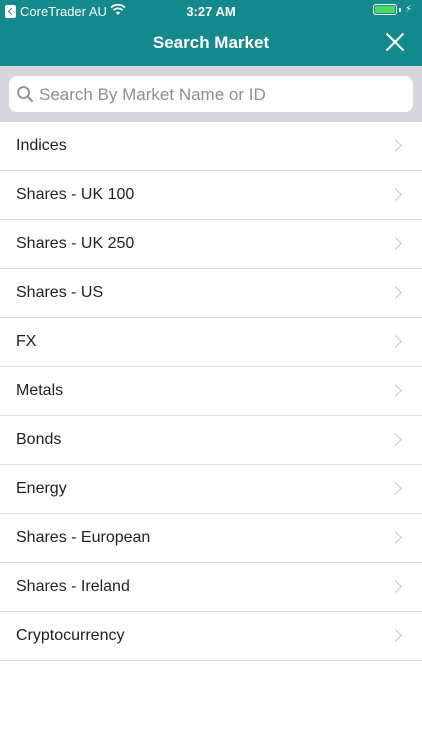  What do you see at coordinates (41, 488) in the screenshot?
I see `list-item-label: Energy` at bounding box center [41, 488].